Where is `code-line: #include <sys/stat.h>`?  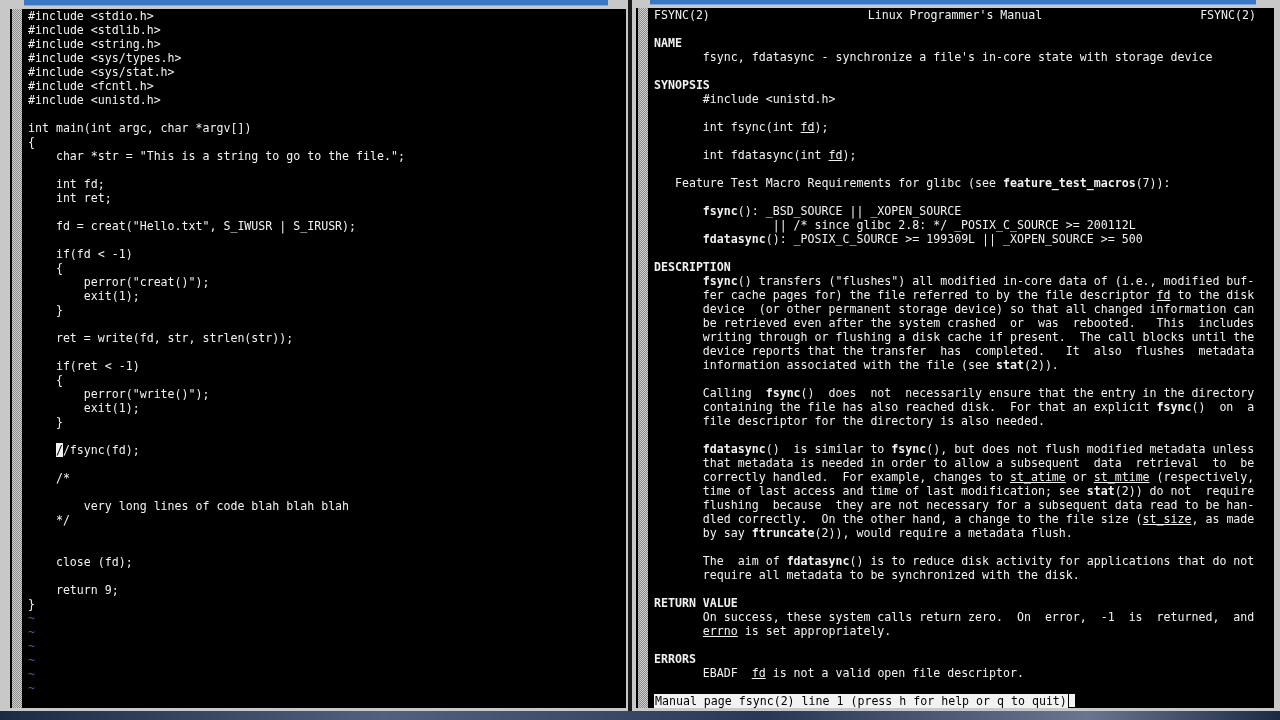 code-line: #include <sys/stat.h> is located at coordinates (101, 72).